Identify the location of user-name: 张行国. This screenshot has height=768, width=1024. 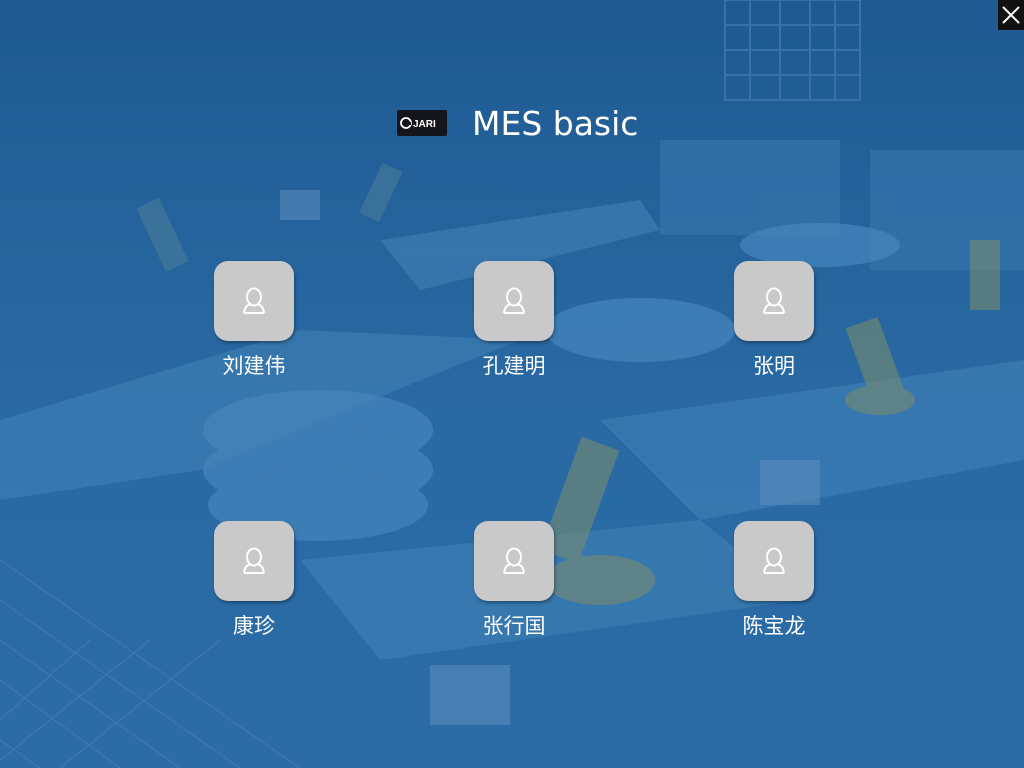
(514, 626).